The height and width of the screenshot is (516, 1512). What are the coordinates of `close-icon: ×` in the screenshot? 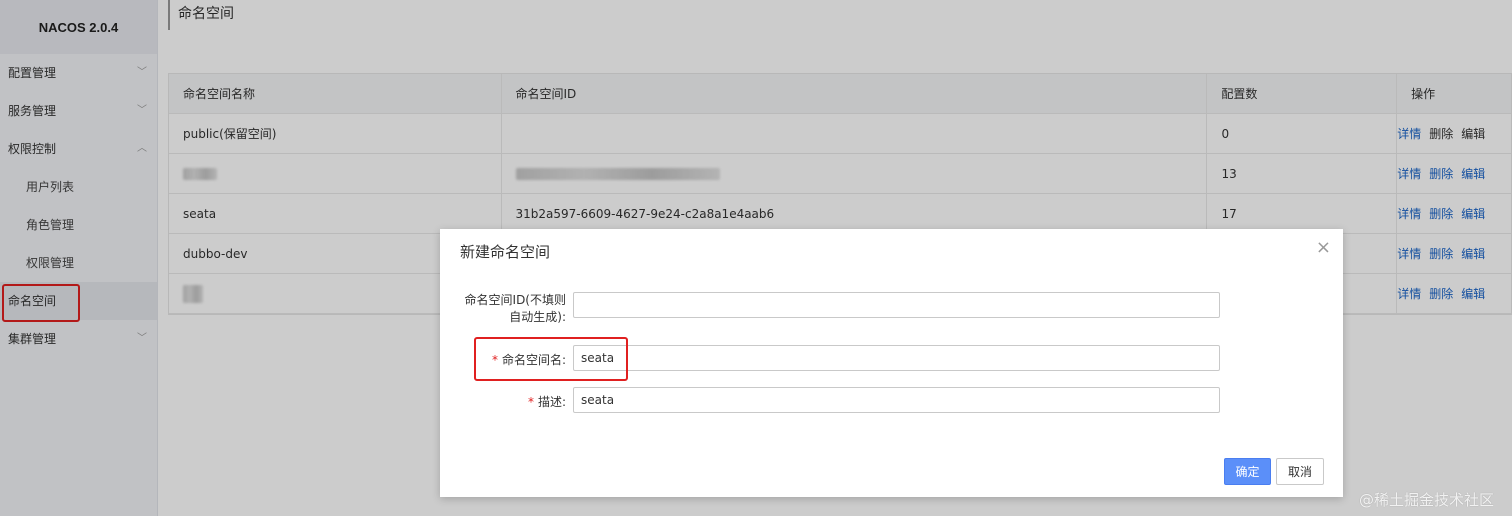 It's located at (1323, 247).